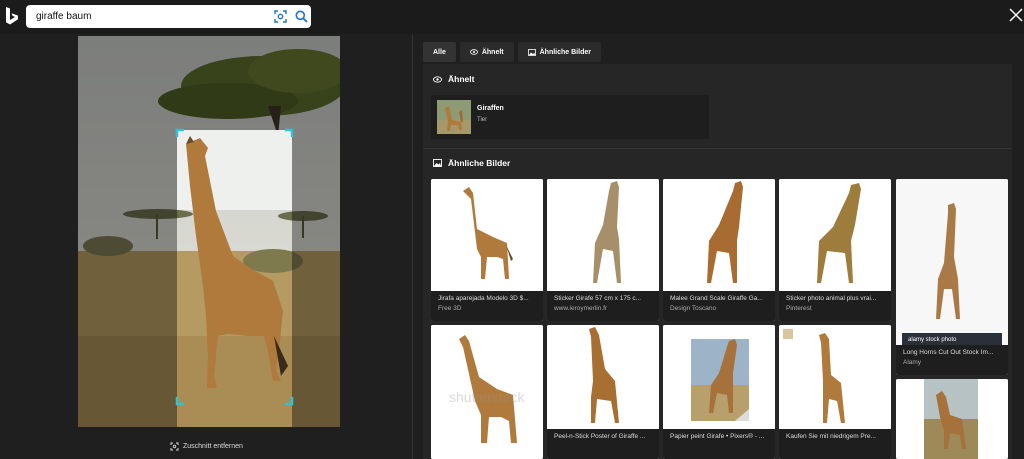 This screenshot has width=1024, height=459. Describe the element at coordinates (482, 120) in the screenshot. I see `entity-type: Tier` at that location.